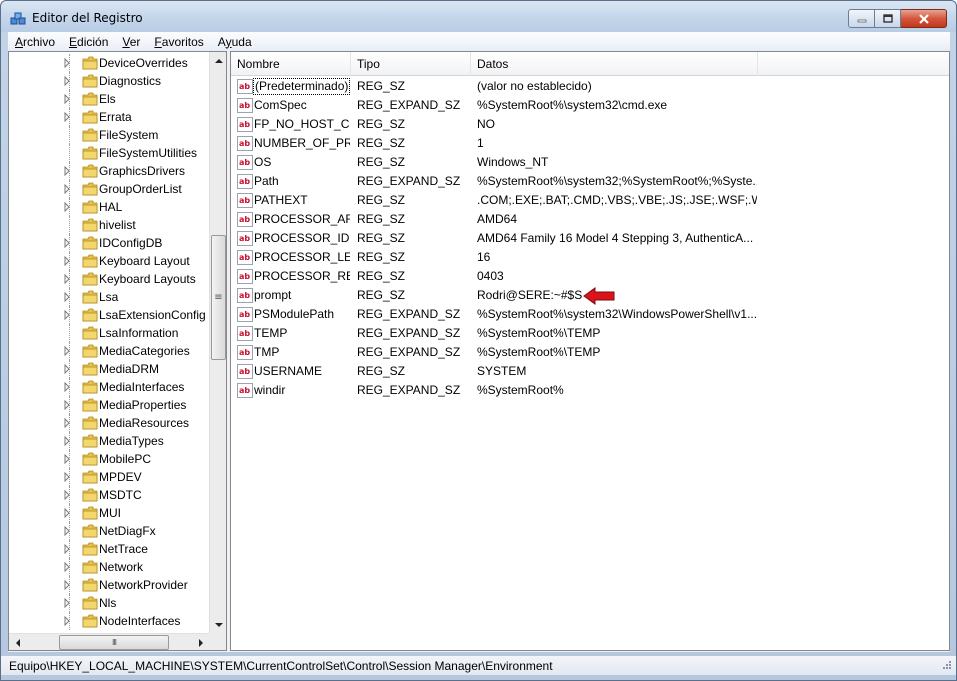  Describe the element at coordinates (109, 459) in the screenshot. I see `tree-item: MobilePC` at that location.